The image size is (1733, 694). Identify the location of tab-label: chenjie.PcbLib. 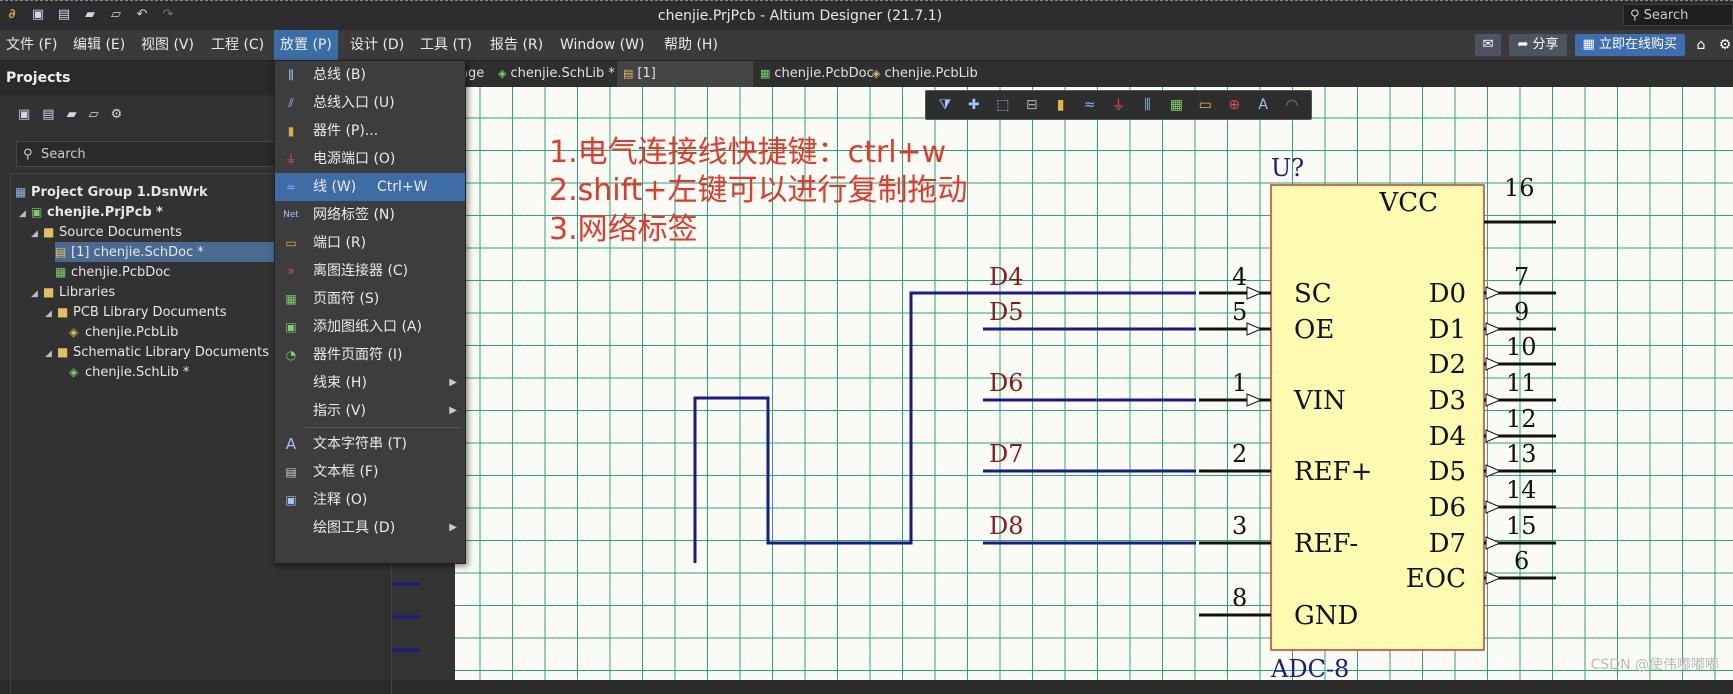
(931, 73).